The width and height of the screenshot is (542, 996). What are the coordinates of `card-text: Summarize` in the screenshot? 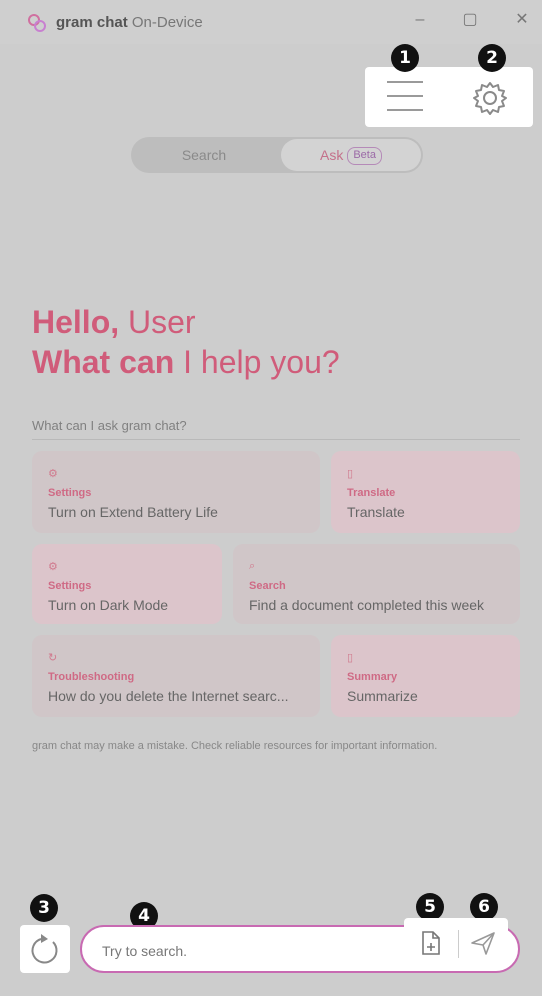 It's located at (382, 696).